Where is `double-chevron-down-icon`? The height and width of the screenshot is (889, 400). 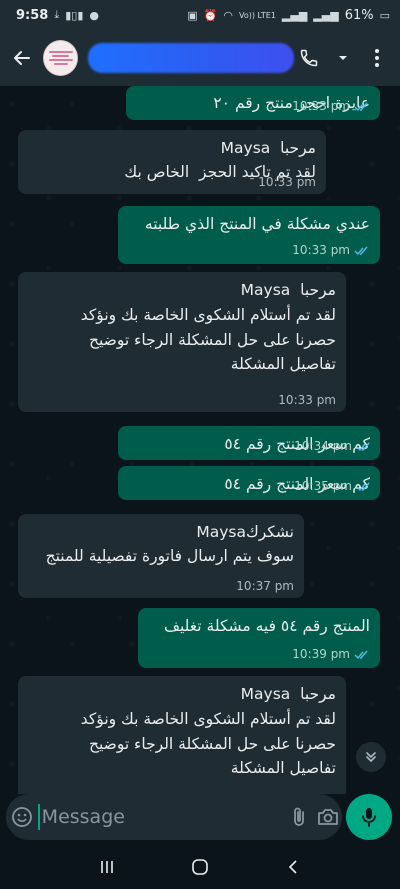
double-chevron-down-icon is located at coordinates (371, 757).